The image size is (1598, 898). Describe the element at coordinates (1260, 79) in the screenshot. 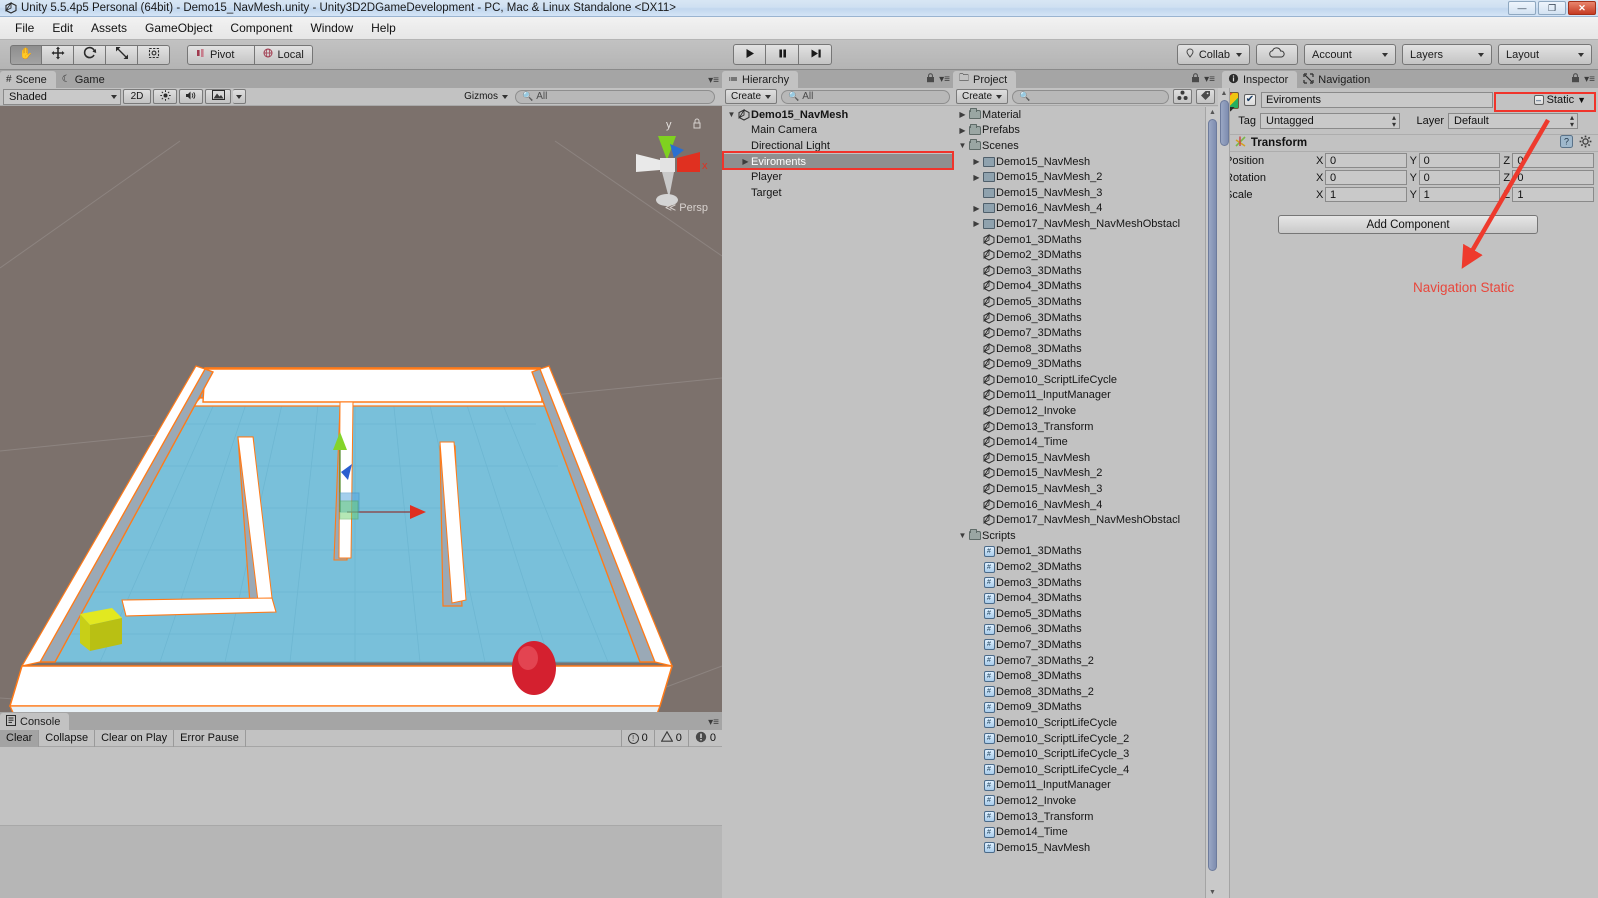

I see `tab-inspector: Inspector` at that location.